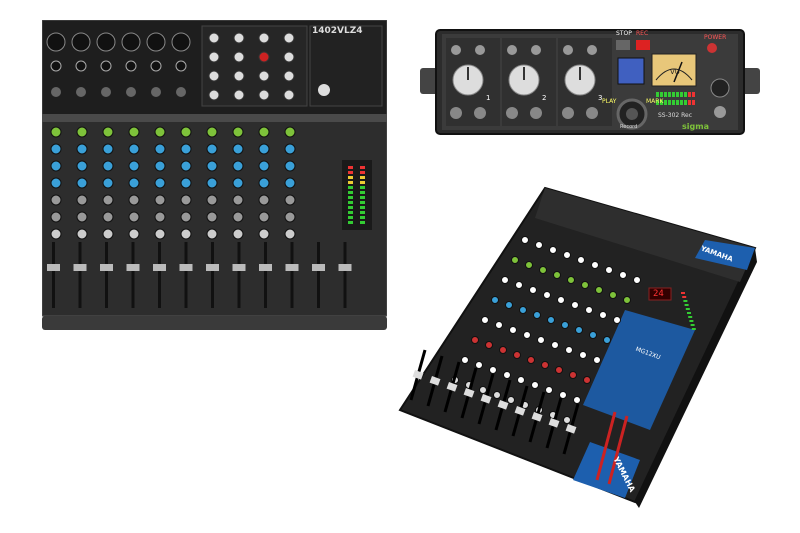  I want to click on recorder-stop-label: STOP, so click(624, 33).